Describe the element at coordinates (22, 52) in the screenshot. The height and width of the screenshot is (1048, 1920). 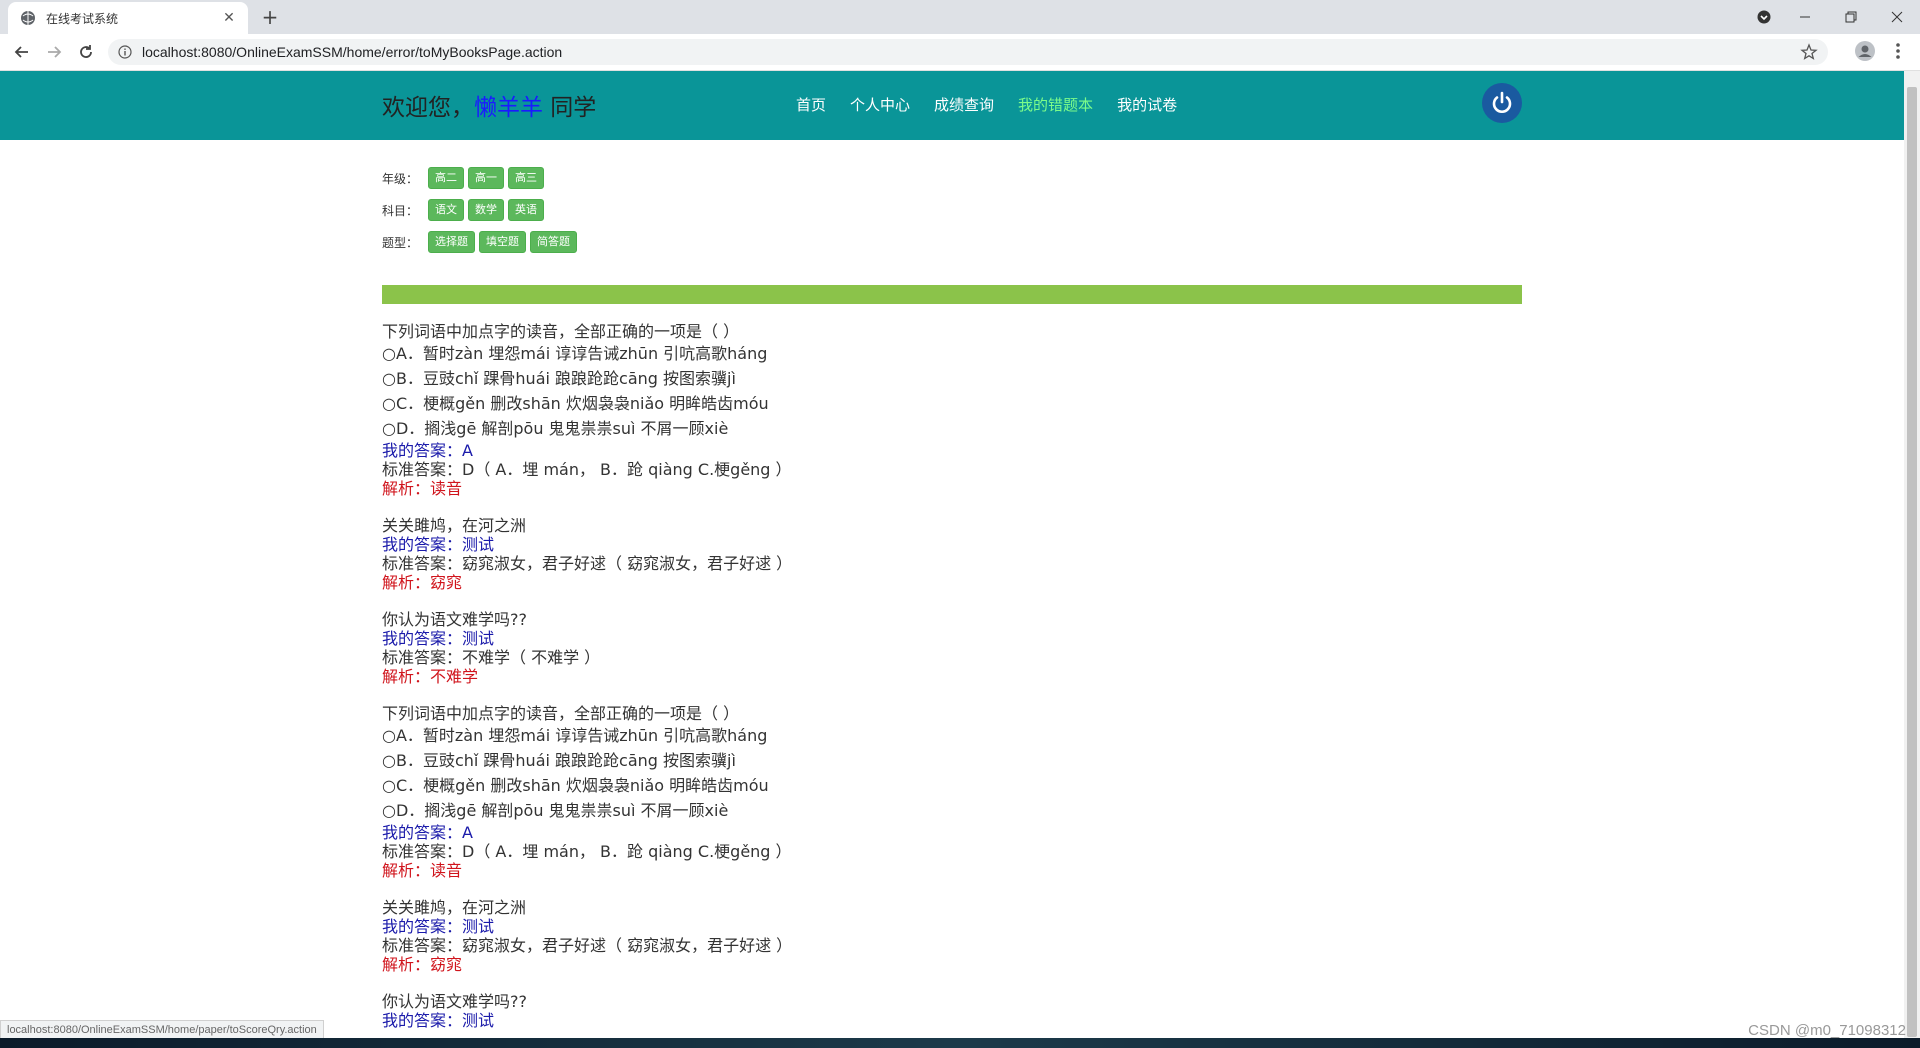
I see `back-arrow-icon` at that location.